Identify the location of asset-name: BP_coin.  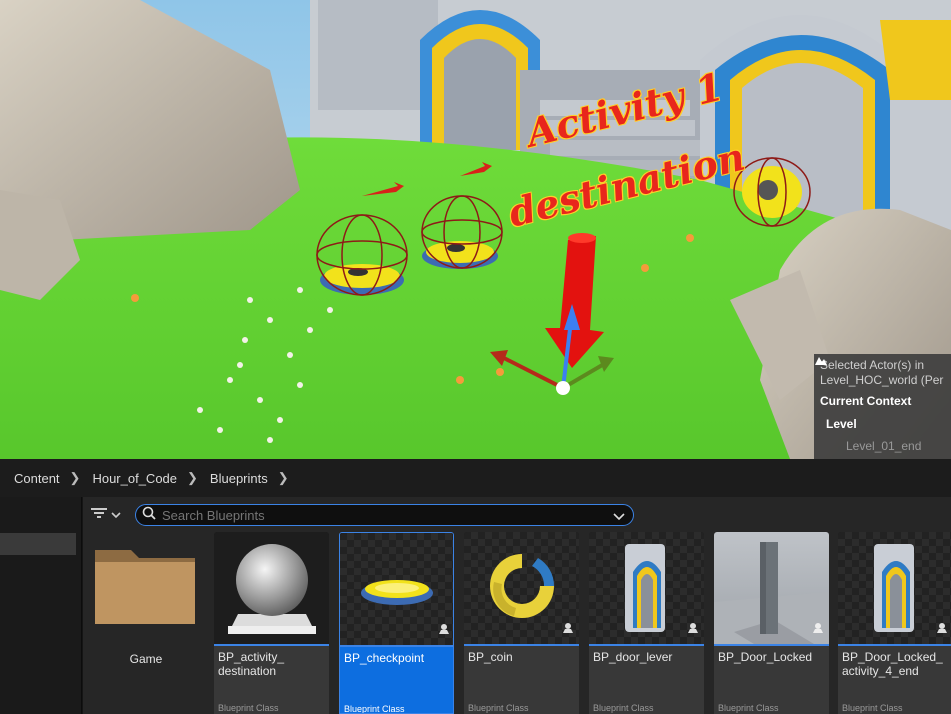
(490, 657).